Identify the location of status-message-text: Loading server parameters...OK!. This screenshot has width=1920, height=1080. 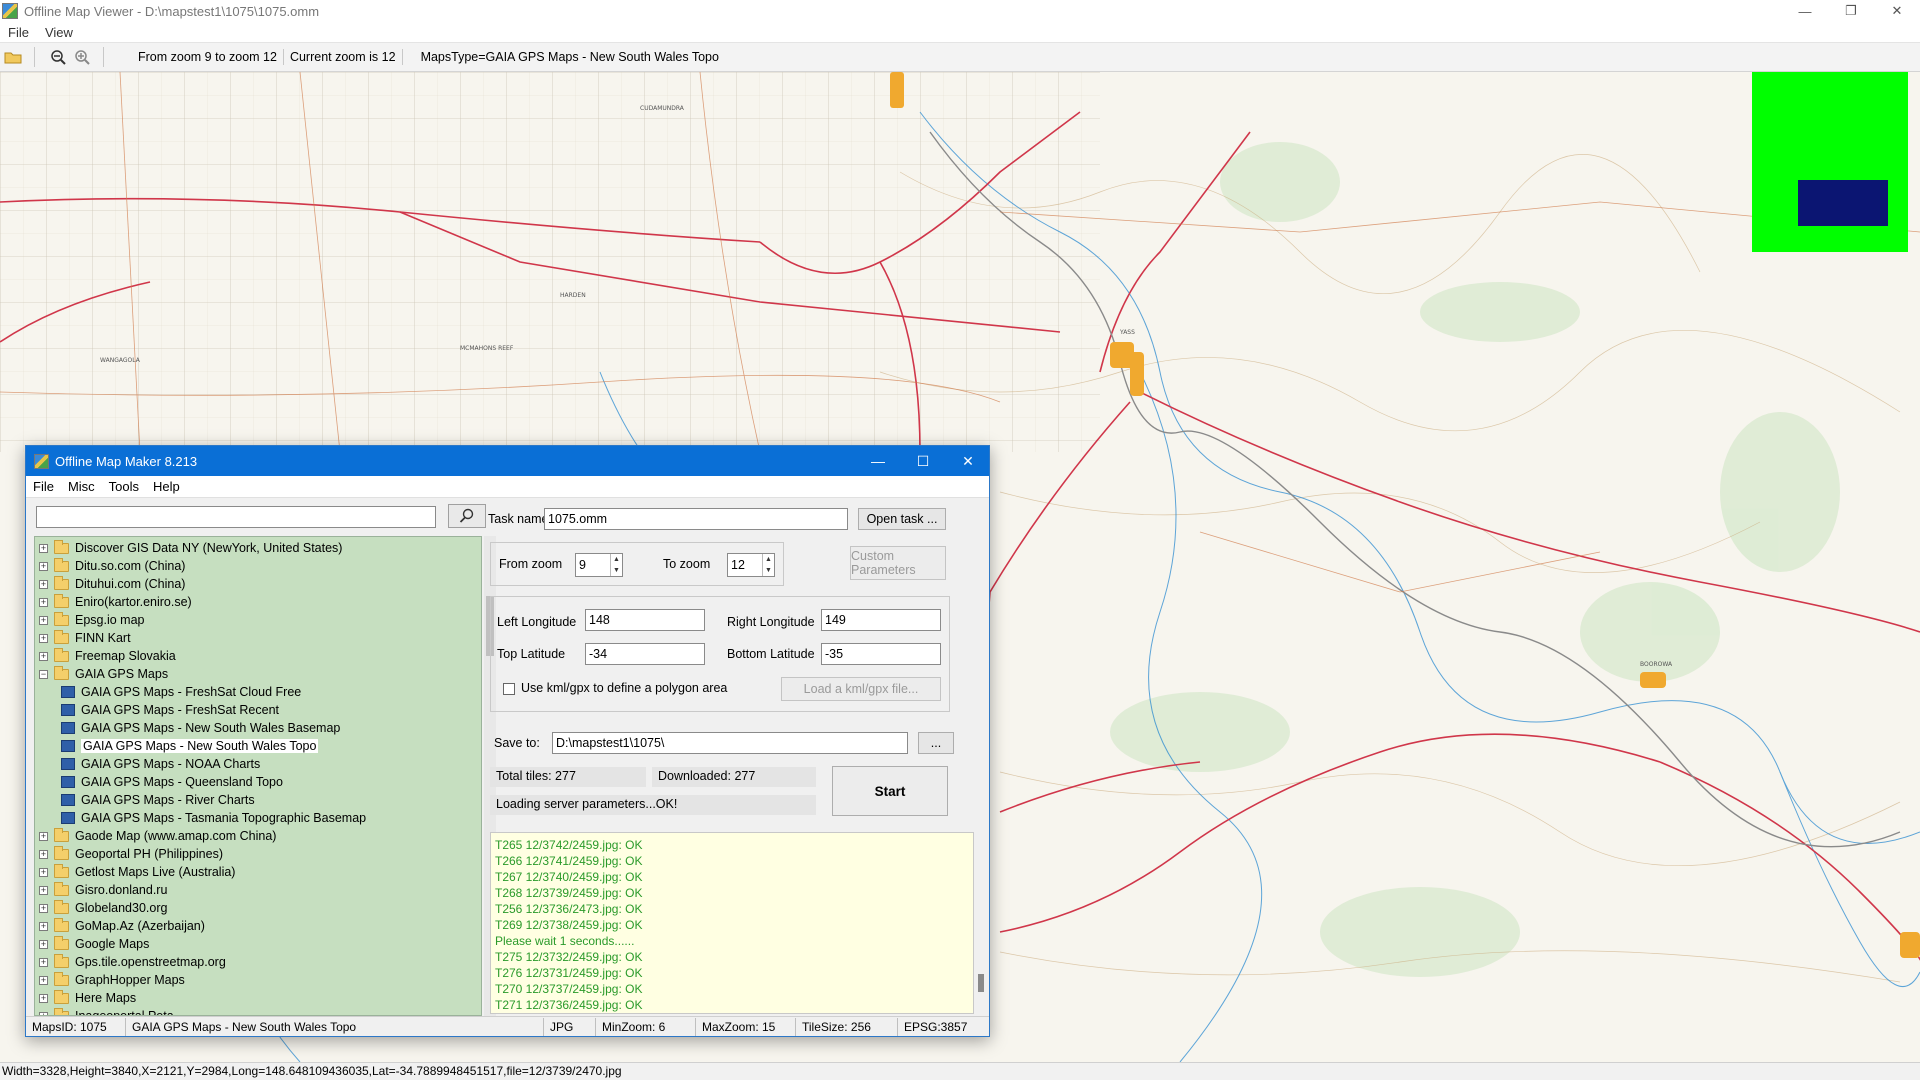
(653, 805).